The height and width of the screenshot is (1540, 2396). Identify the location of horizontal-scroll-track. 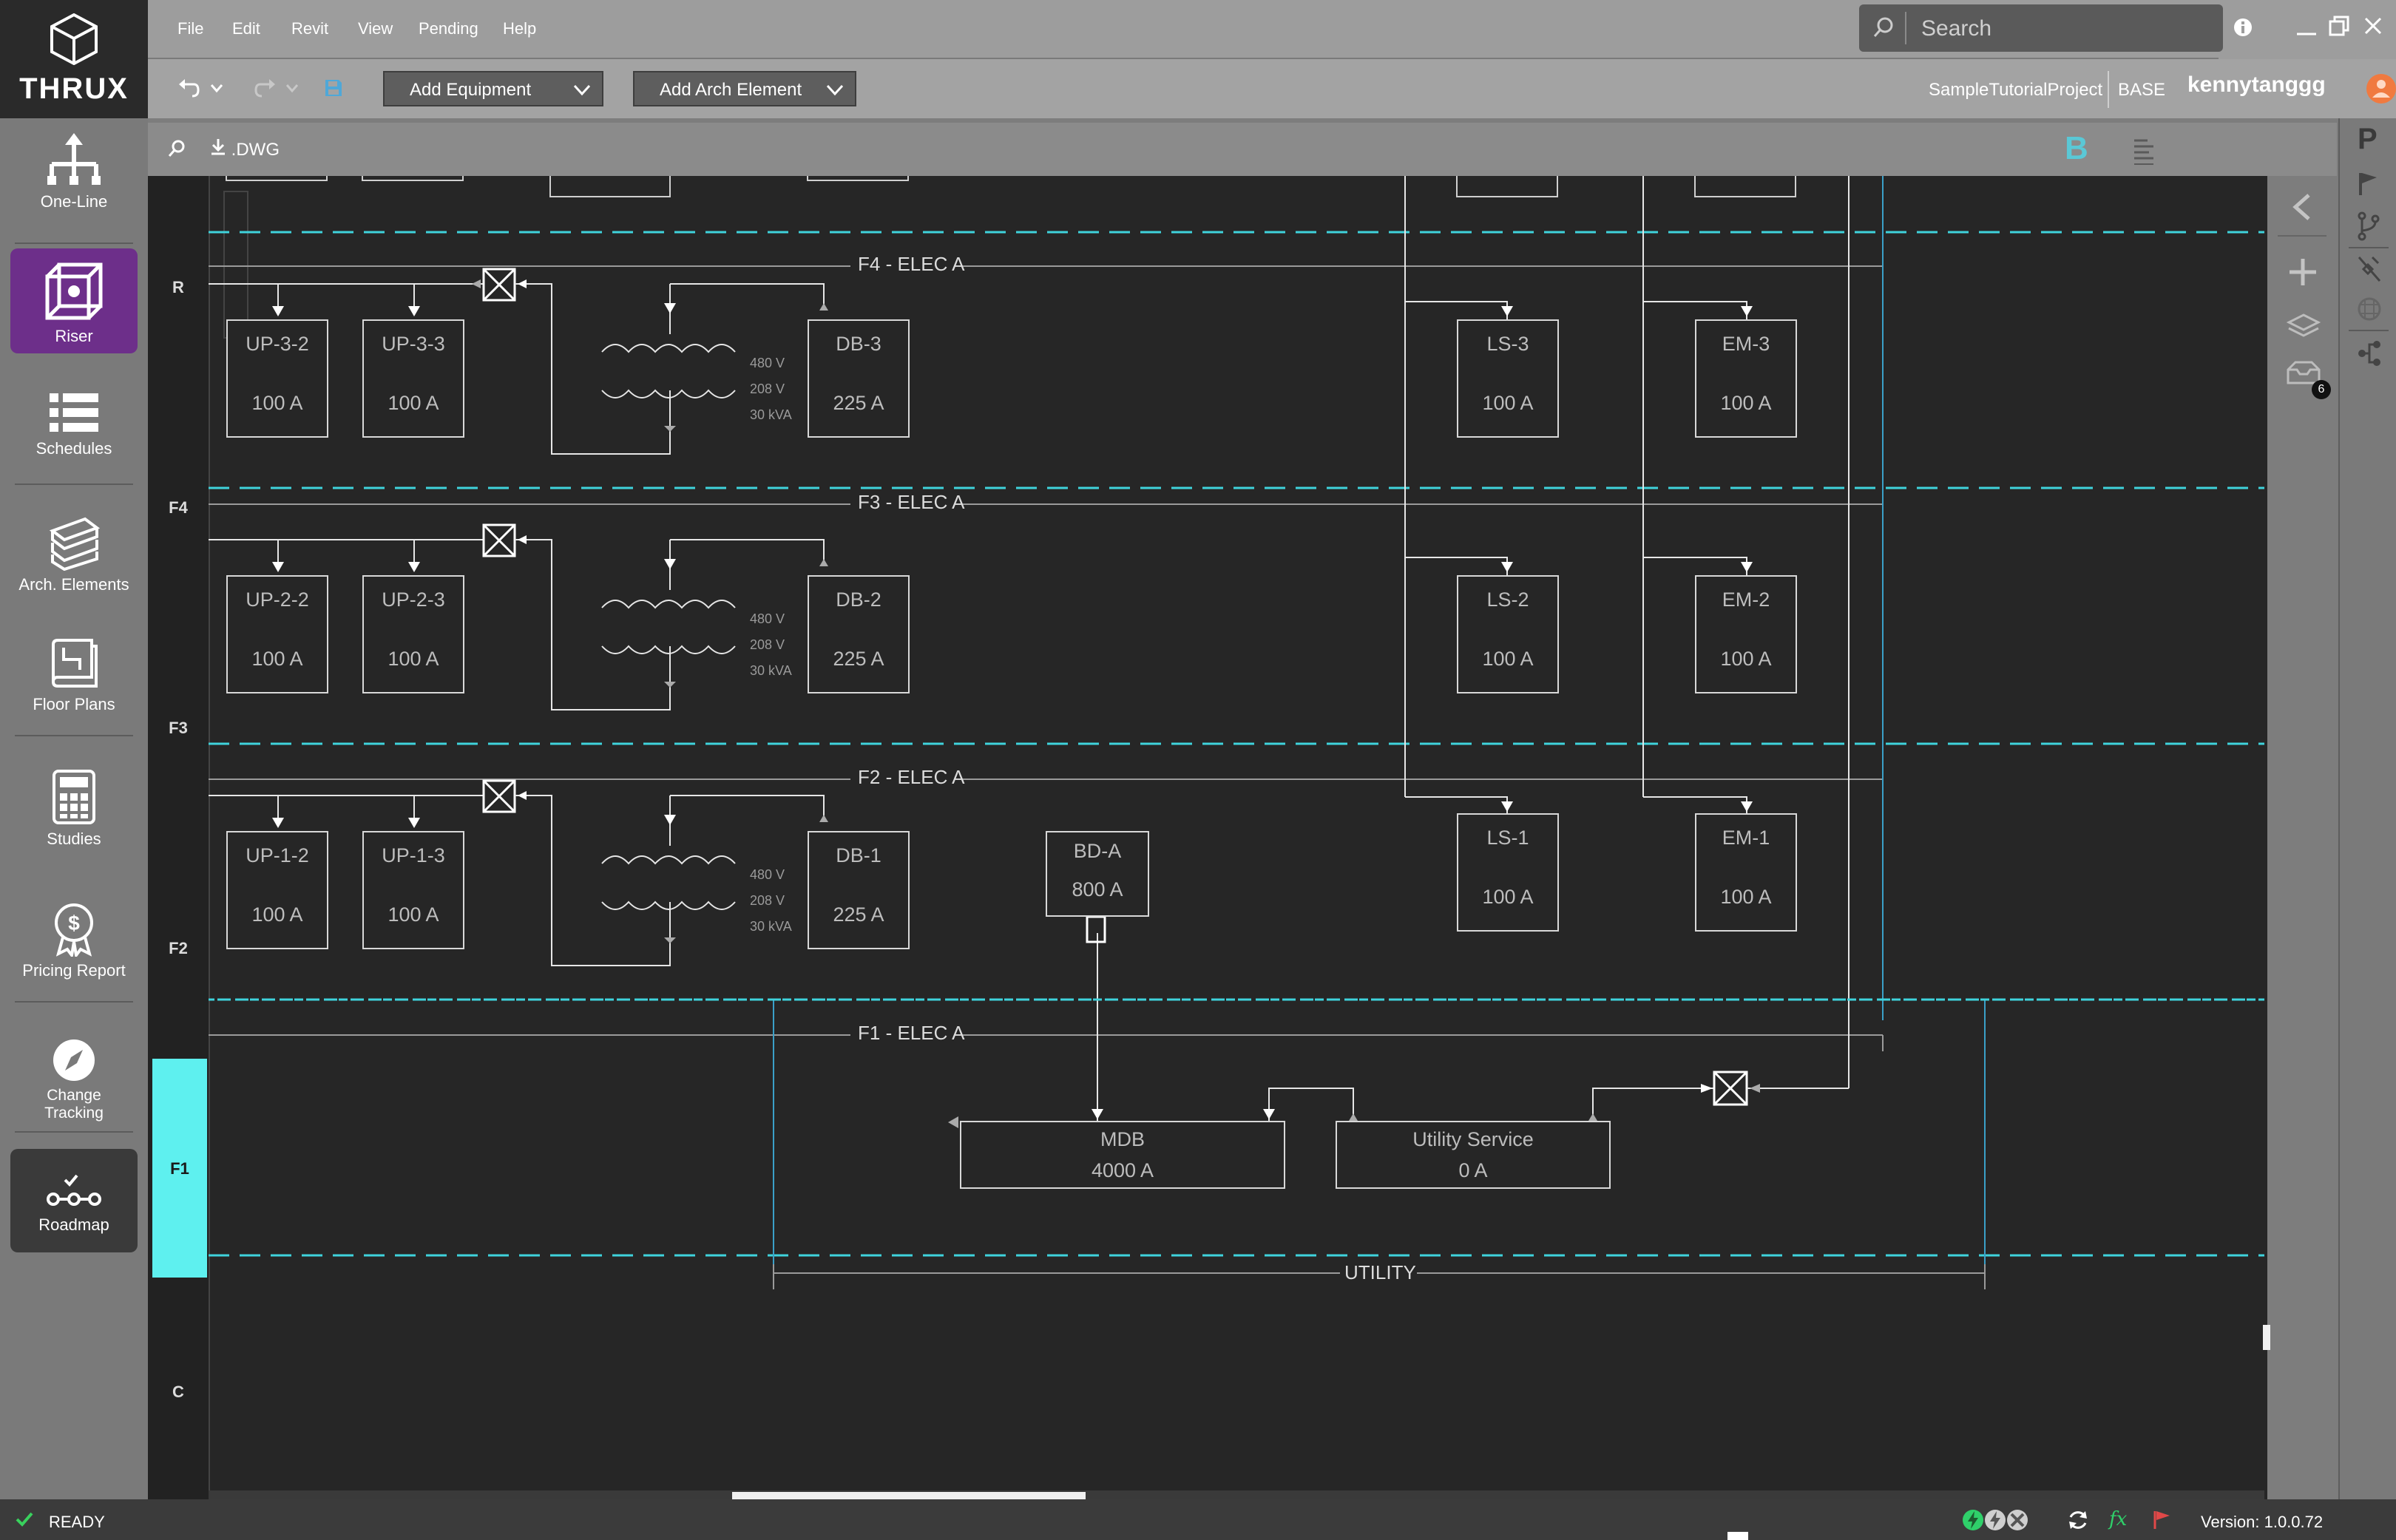
(1236, 1494).